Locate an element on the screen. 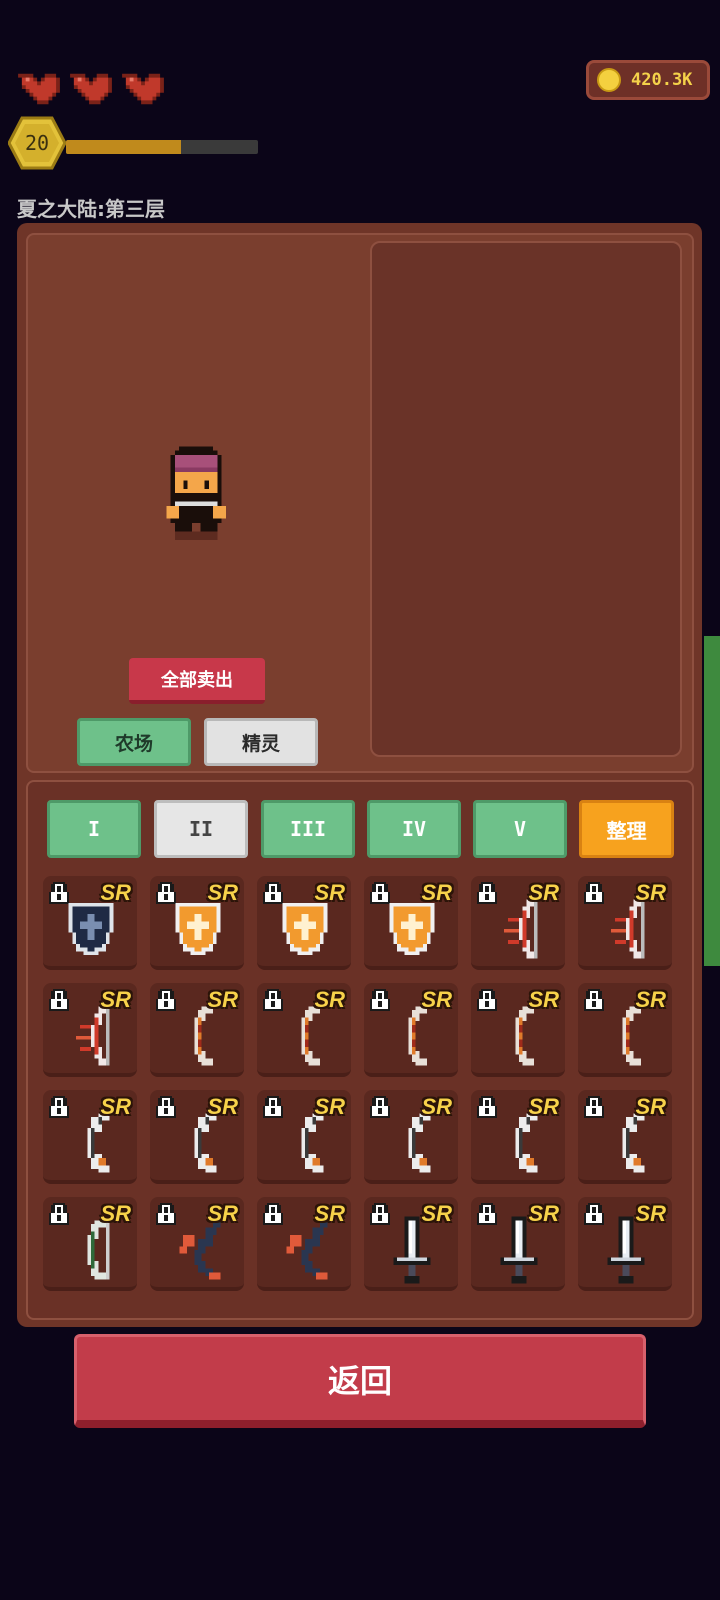  player-character is located at coordinates (196, 493).